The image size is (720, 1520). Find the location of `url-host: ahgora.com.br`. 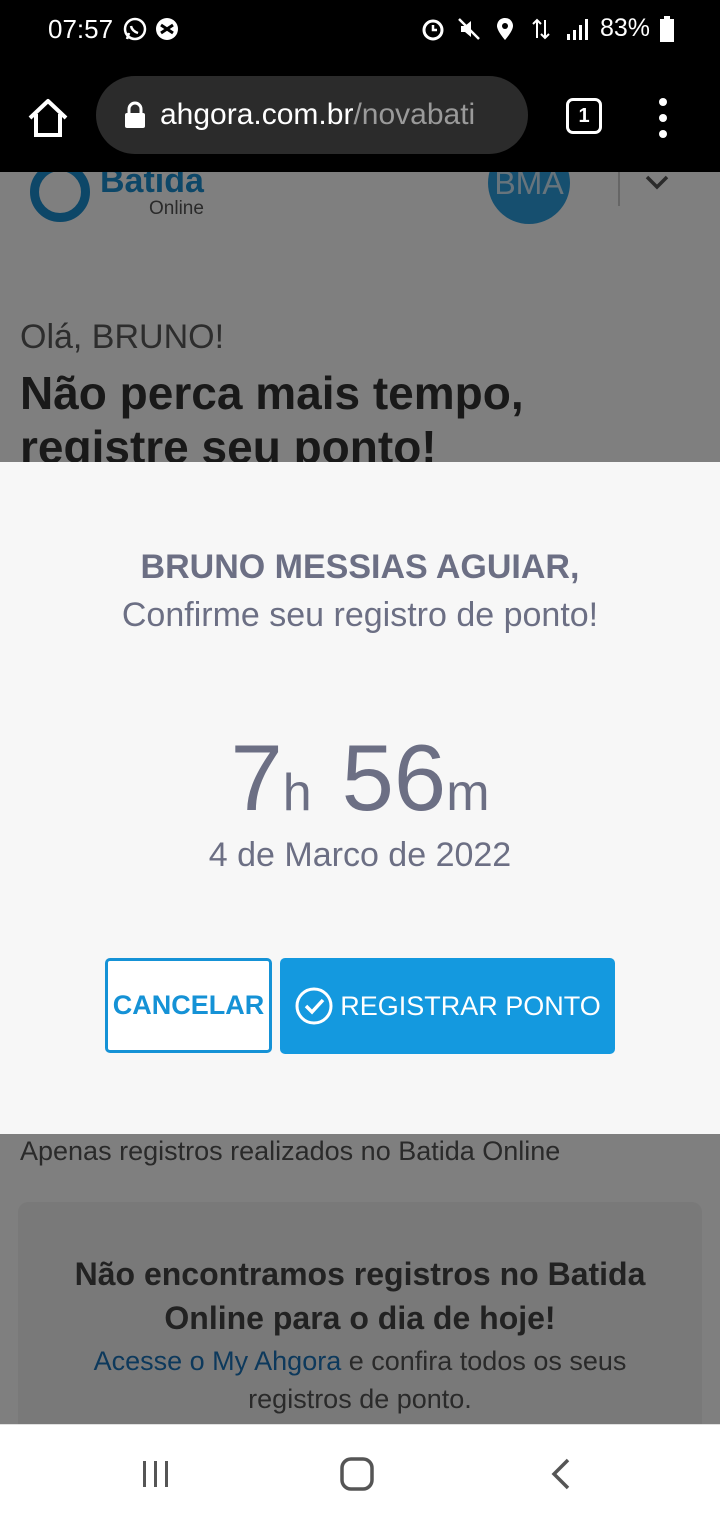

url-host: ahgora.com.br is located at coordinates (257, 114).